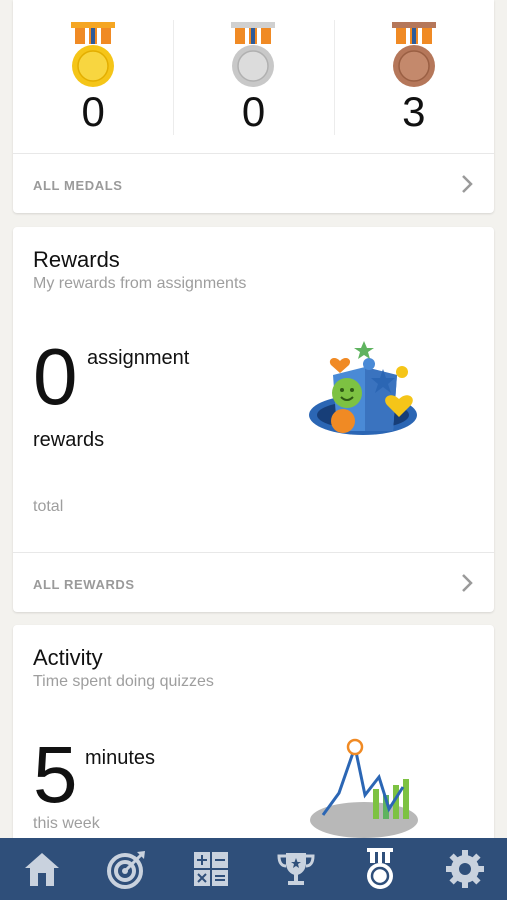  What do you see at coordinates (120, 758) in the screenshot?
I see `activity-unit: minutes` at bounding box center [120, 758].